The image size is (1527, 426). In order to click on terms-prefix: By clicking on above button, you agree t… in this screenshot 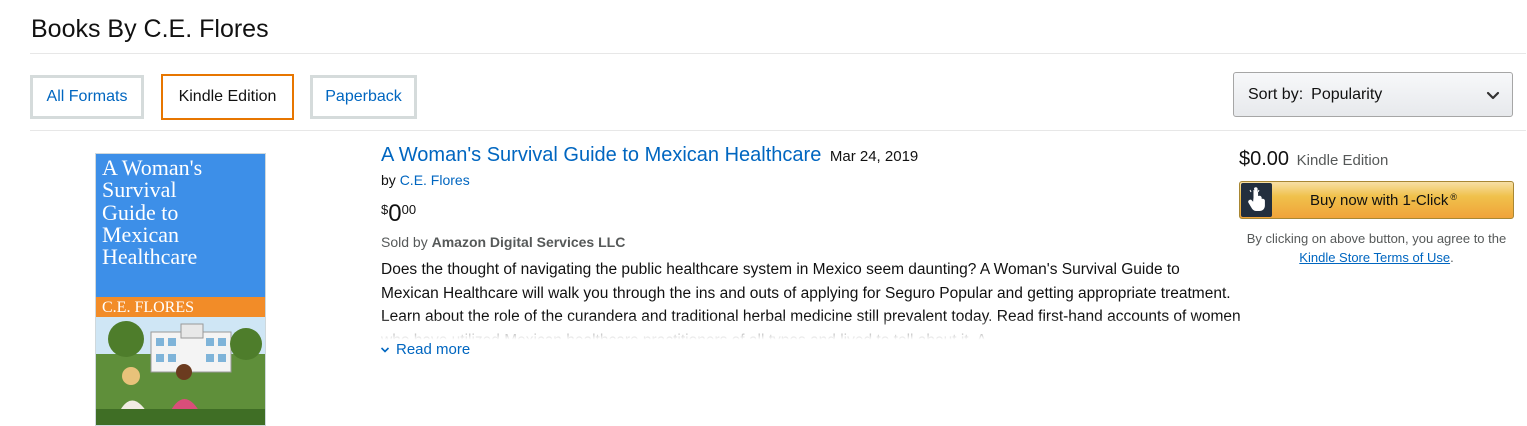, I will do `click(1376, 238)`.